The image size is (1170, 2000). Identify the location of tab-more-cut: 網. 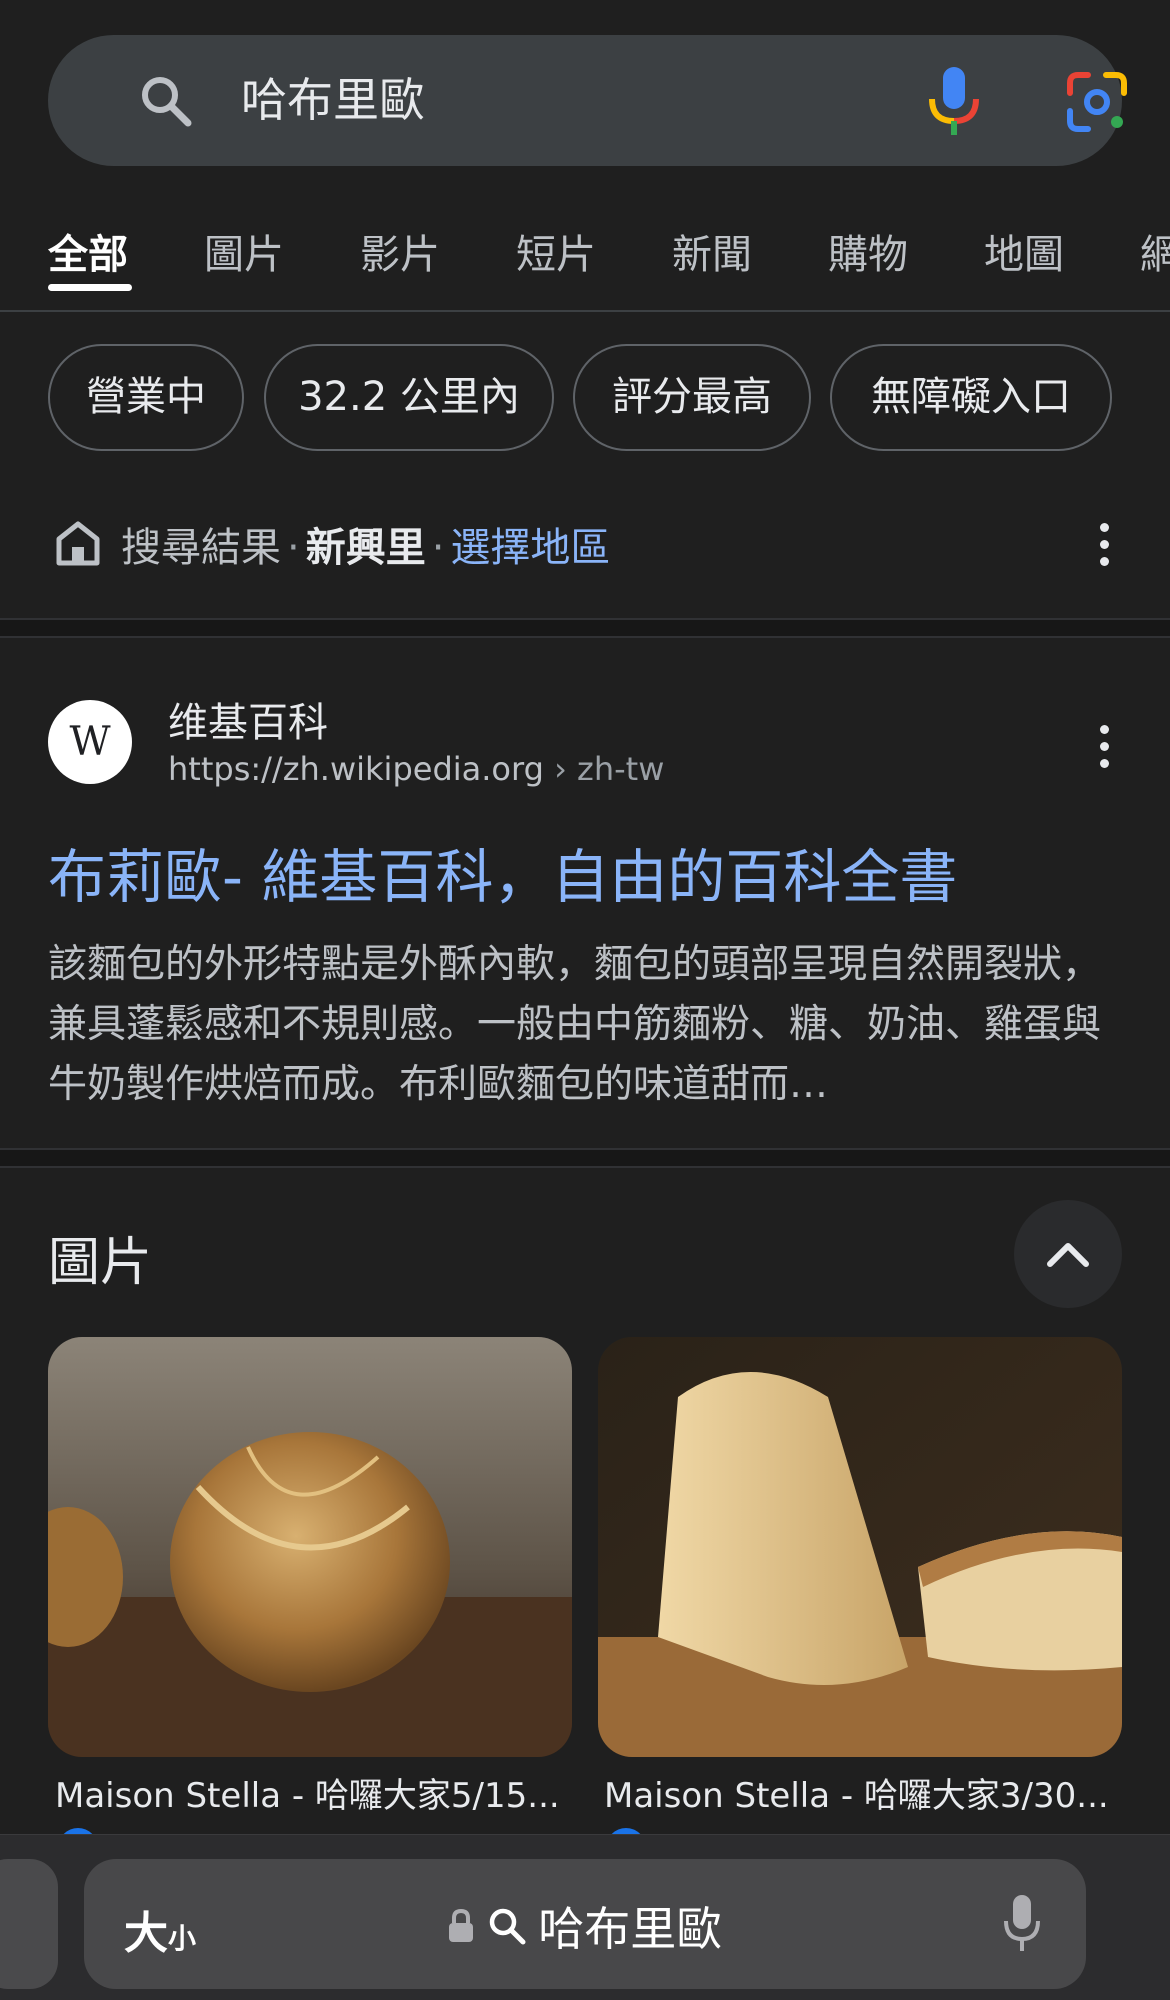
(1155, 251).